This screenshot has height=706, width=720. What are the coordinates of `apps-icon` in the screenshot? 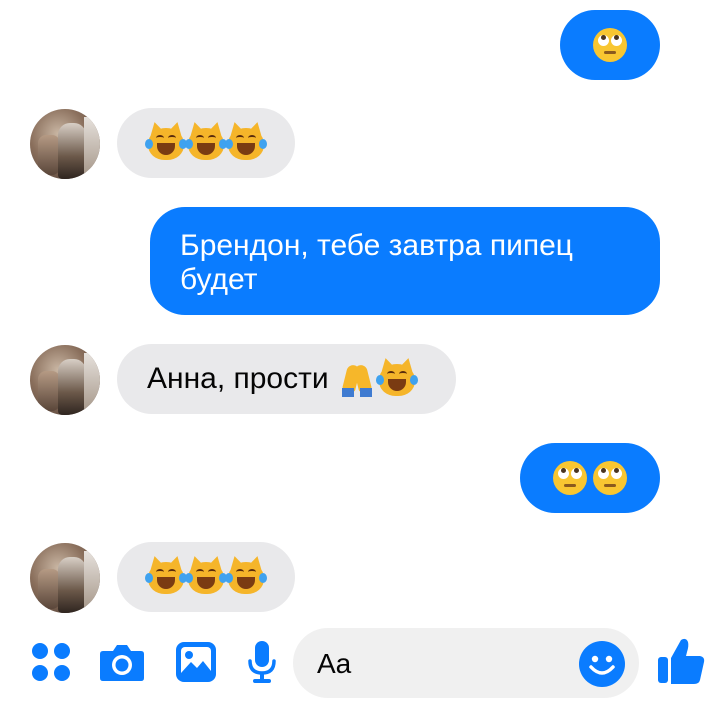 It's located at (51, 664).